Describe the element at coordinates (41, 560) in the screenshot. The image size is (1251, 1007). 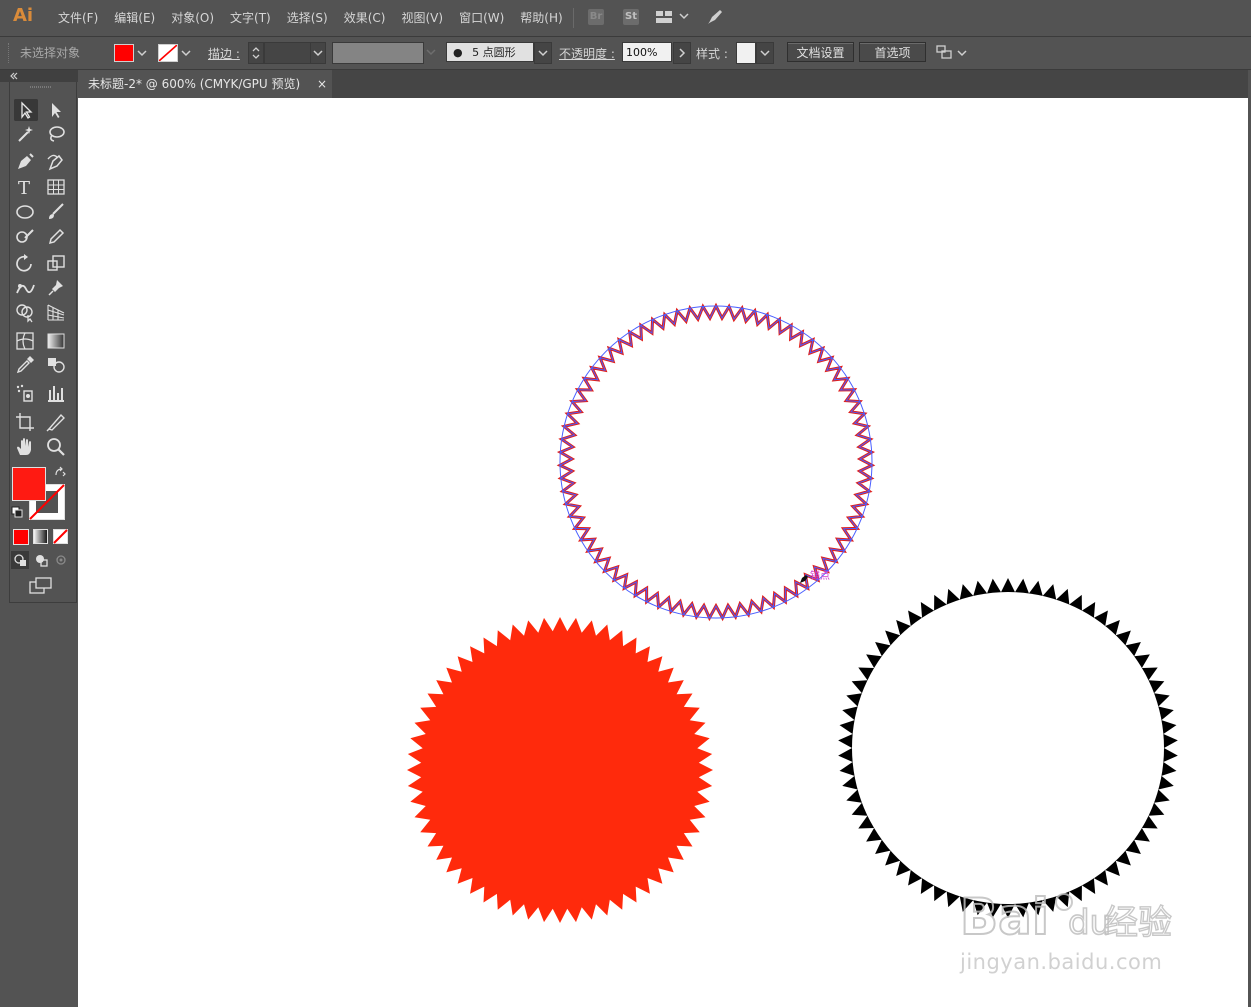
I see `draw-behind-icon` at that location.